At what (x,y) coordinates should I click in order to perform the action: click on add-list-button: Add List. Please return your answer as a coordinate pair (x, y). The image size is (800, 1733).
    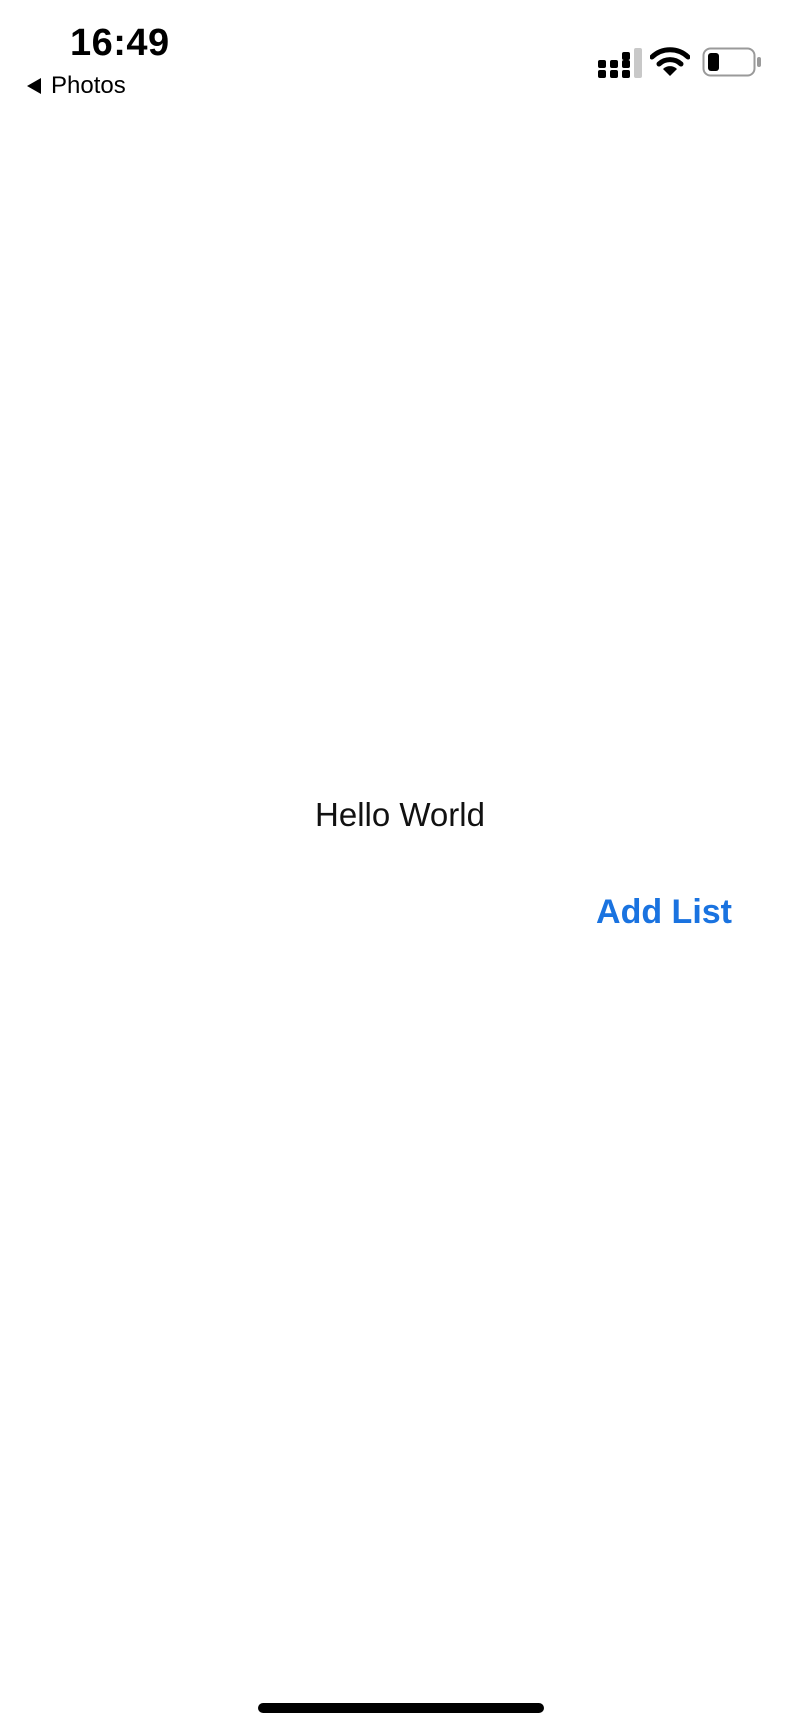
    Looking at the image, I should click on (664, 912).